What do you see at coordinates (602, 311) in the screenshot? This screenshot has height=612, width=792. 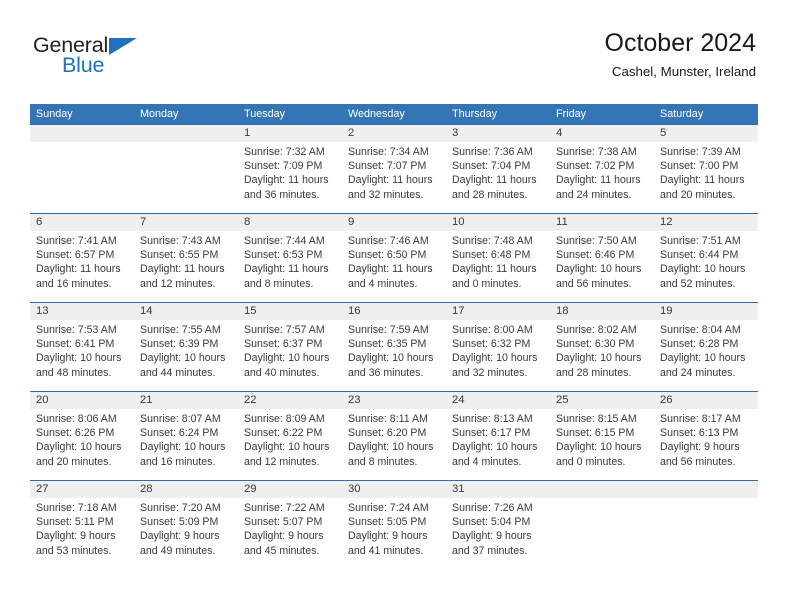 I see `day-number: 18` at bounding box center [602, 311].